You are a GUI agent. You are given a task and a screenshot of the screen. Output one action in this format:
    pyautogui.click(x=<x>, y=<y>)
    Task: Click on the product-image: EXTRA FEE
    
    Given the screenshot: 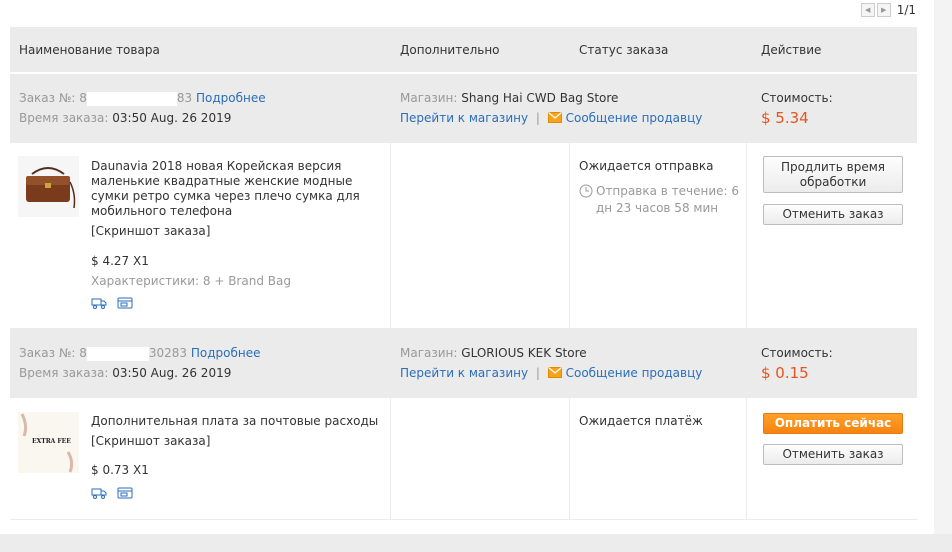 What is the action you would take?
    pyautogui.click(x=48, y=442)
    